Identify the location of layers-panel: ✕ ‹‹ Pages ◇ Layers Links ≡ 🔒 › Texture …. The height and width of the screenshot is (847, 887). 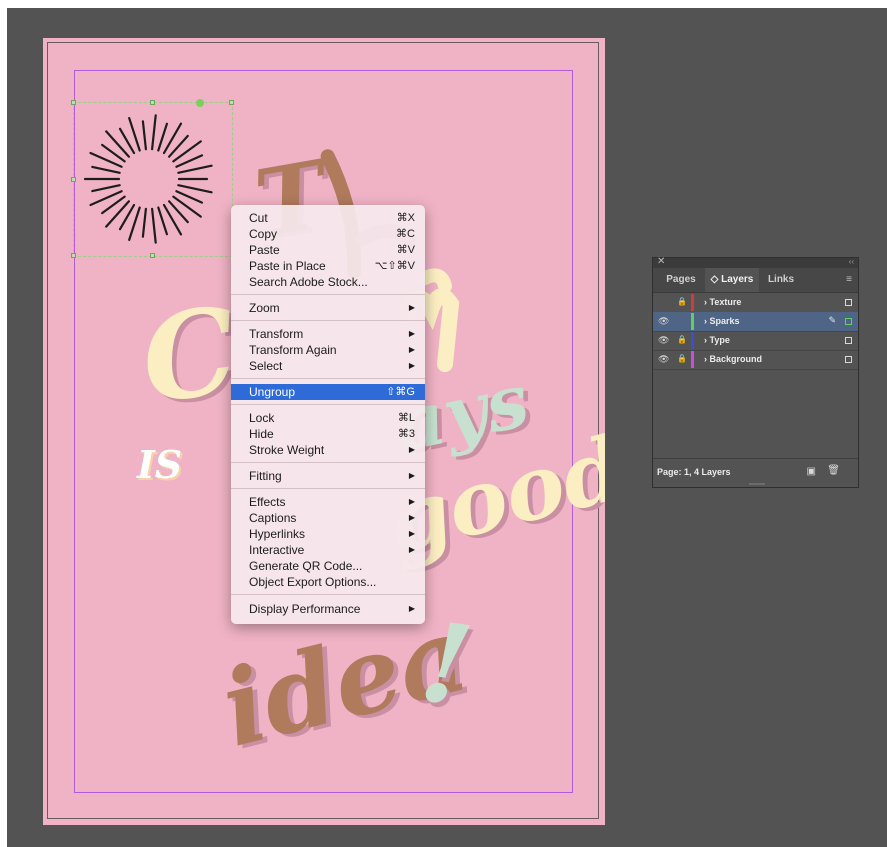
(755, 372).